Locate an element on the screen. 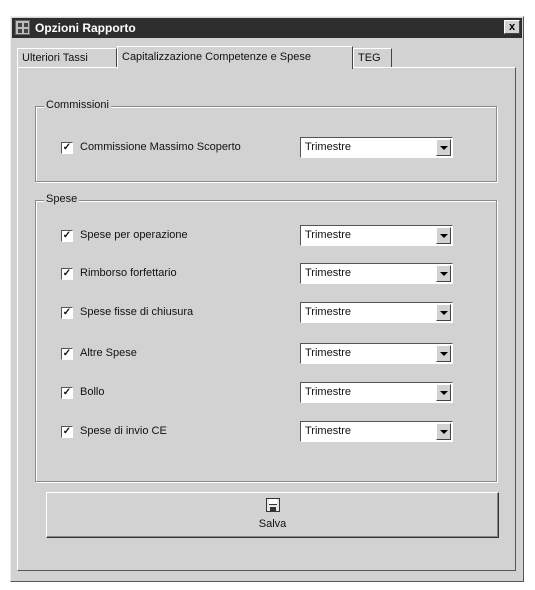  row-spese-di-invio-ce: ✓ Spese di invio CE Trimestre is located at coordinates (266, 432).